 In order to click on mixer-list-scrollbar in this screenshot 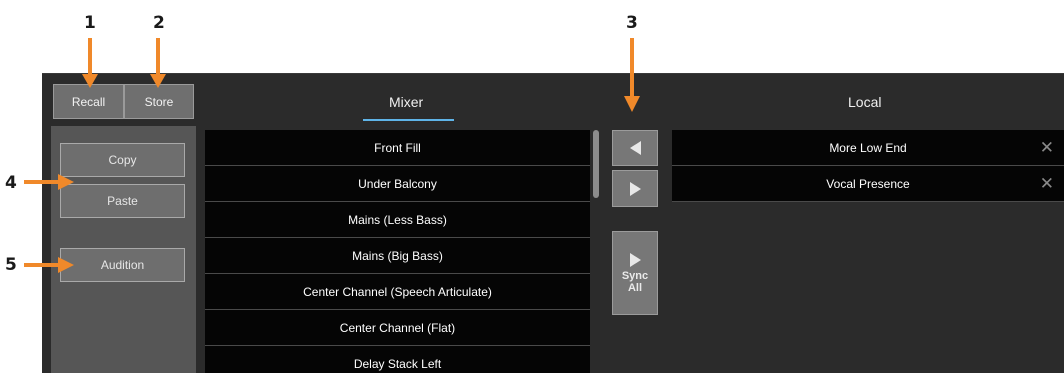, I will do `click(596, 251)`.